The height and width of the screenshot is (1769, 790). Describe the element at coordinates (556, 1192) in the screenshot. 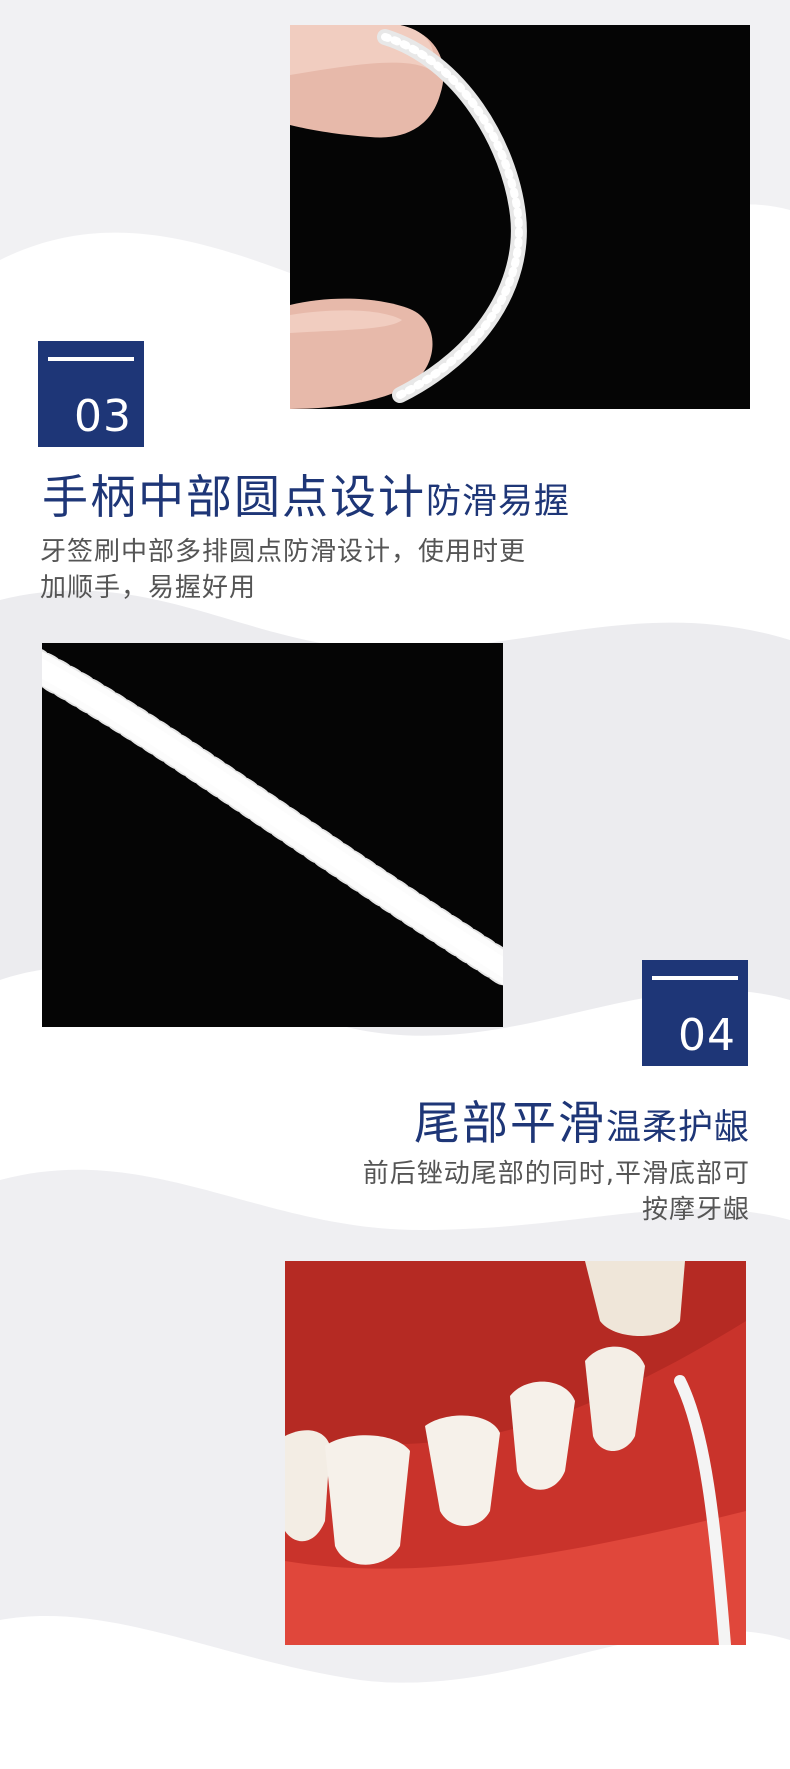

I see `section-description-04: 前后锉动尾部的同时,平滑底部可 按摩牙龈` at that location.